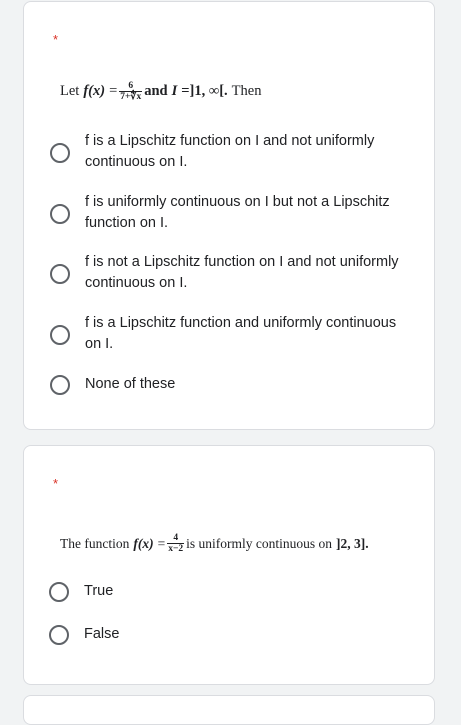 Image resolution: width=461 pixels, height=725 pixels. What do you see at coordinates (99, 591) in the screenshot?
I see `option-label: True` at bounding box center [99, 591].